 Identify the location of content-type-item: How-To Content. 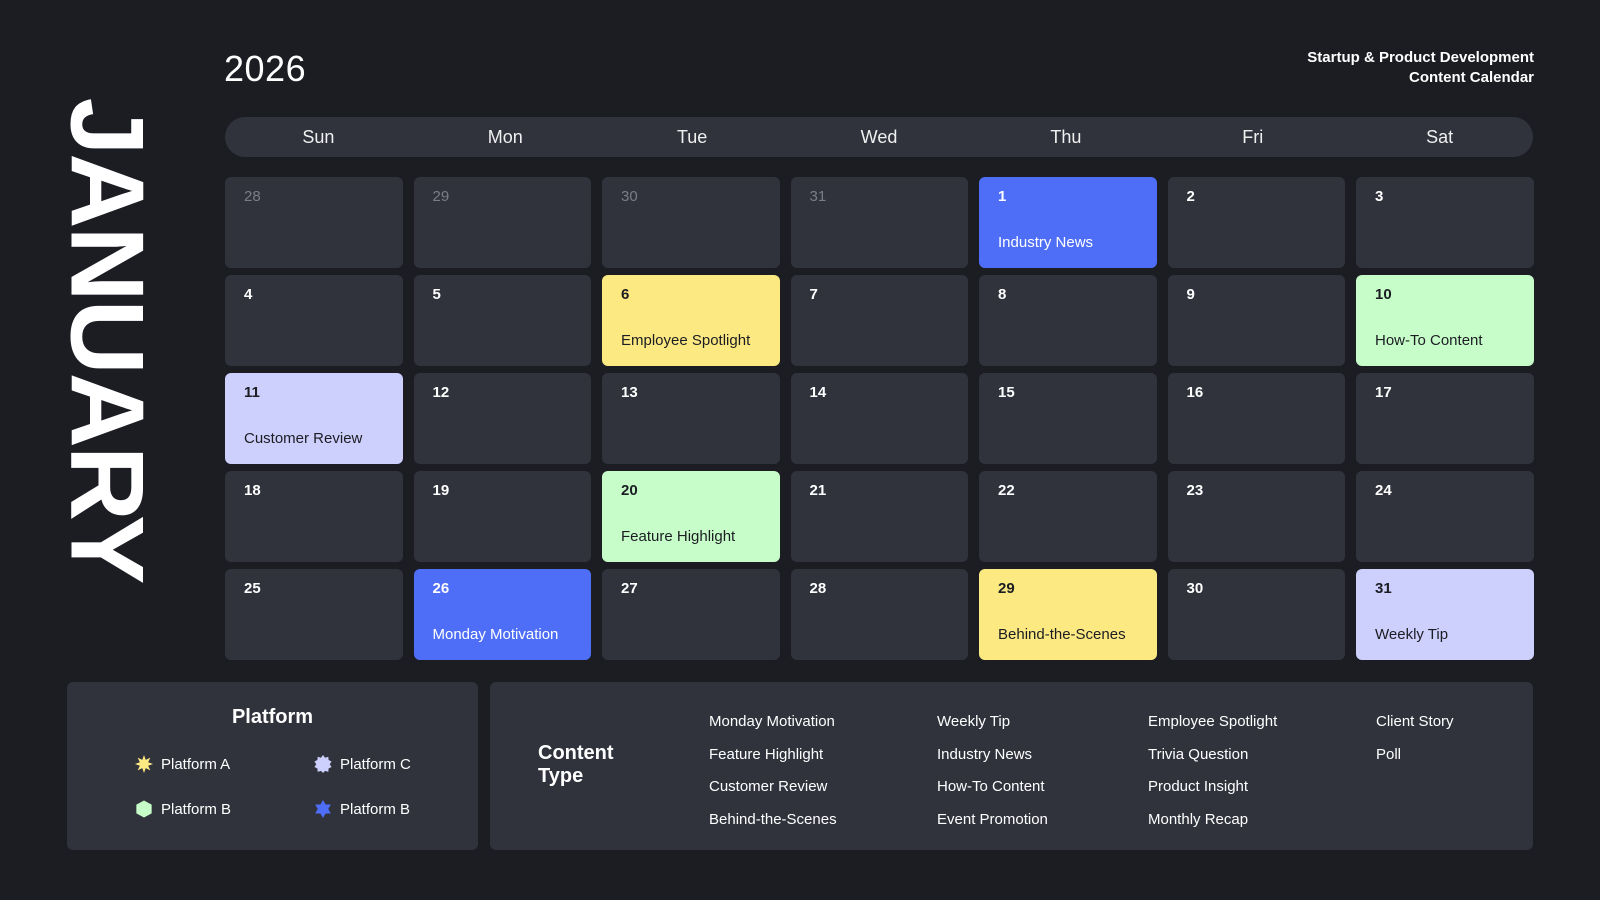
(991, 786).